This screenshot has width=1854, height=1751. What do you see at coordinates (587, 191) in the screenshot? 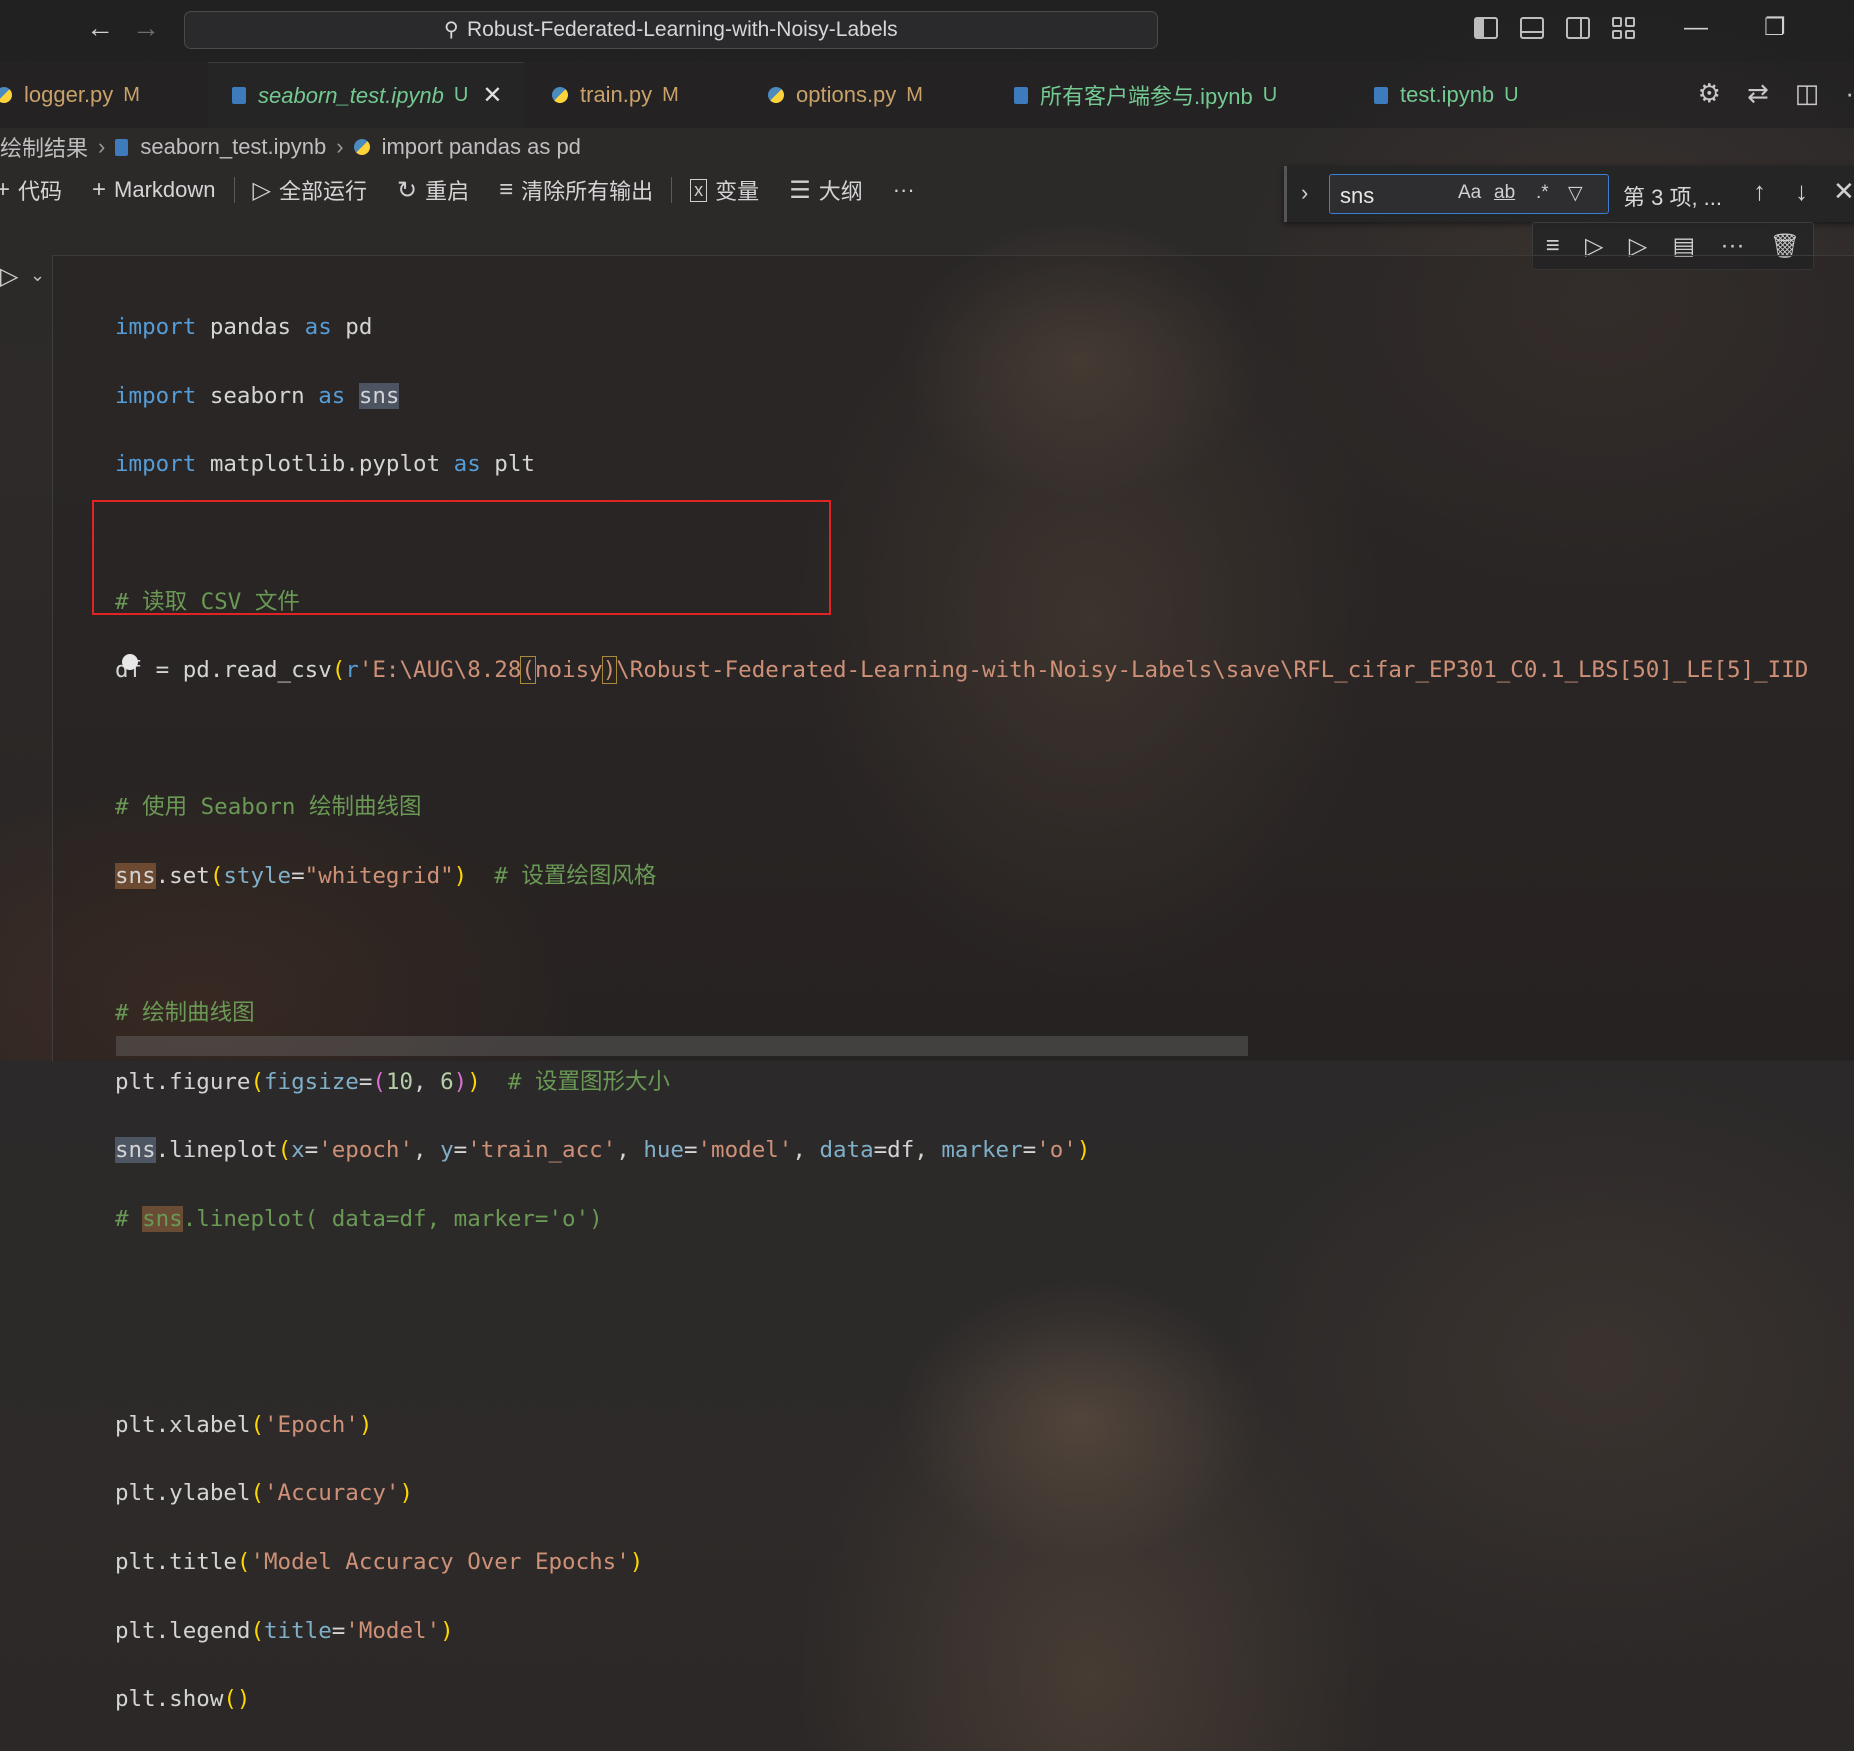
I see `clear-outputs-label: 清除所有输出` at bounding box center [587, 191].